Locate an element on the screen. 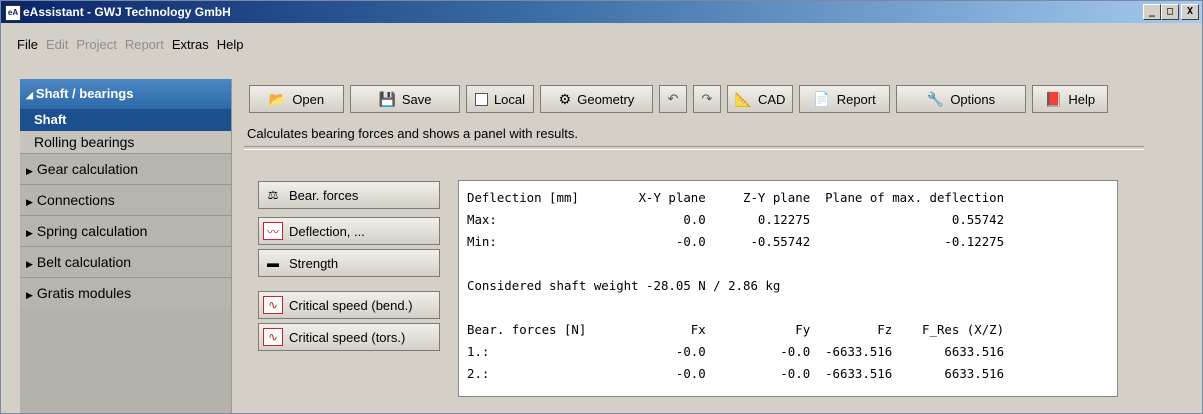  geometry-button: ⚙ Geometry is located at coordinates (596, 99).